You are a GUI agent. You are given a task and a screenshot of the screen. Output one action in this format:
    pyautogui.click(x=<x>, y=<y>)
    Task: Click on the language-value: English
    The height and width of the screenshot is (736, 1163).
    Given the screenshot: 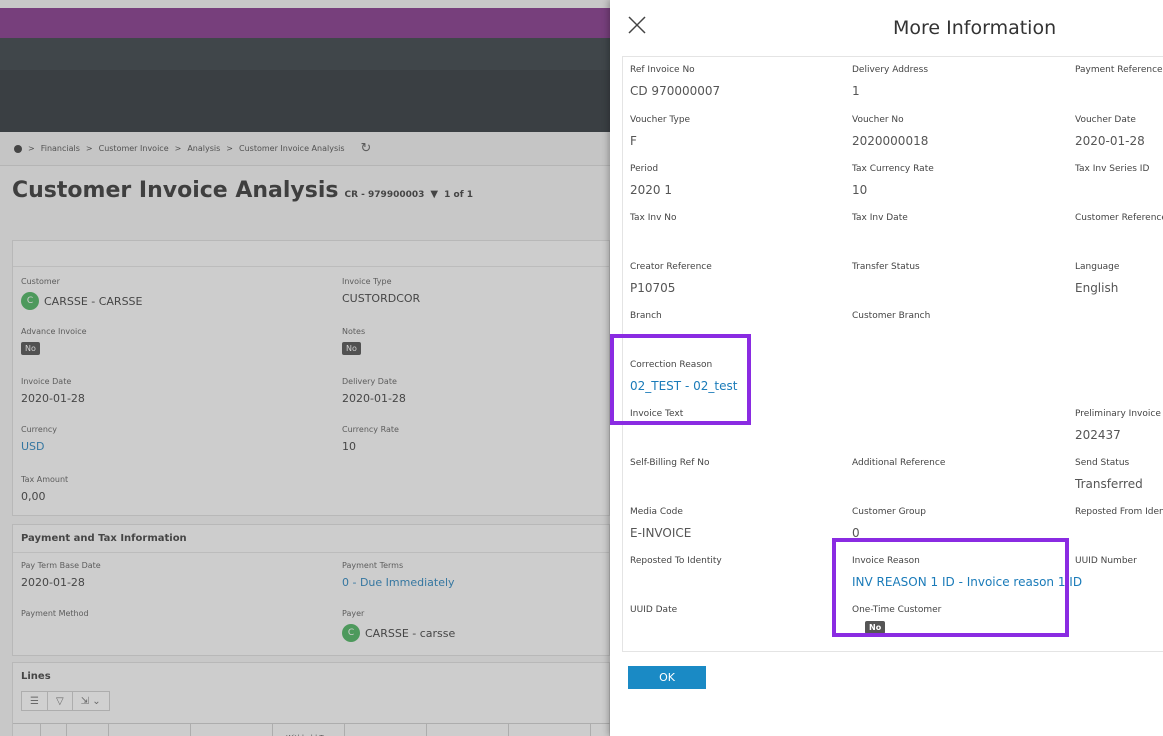 What is the action you would take?
    pyautogui.click(x=1097, y=288)
    